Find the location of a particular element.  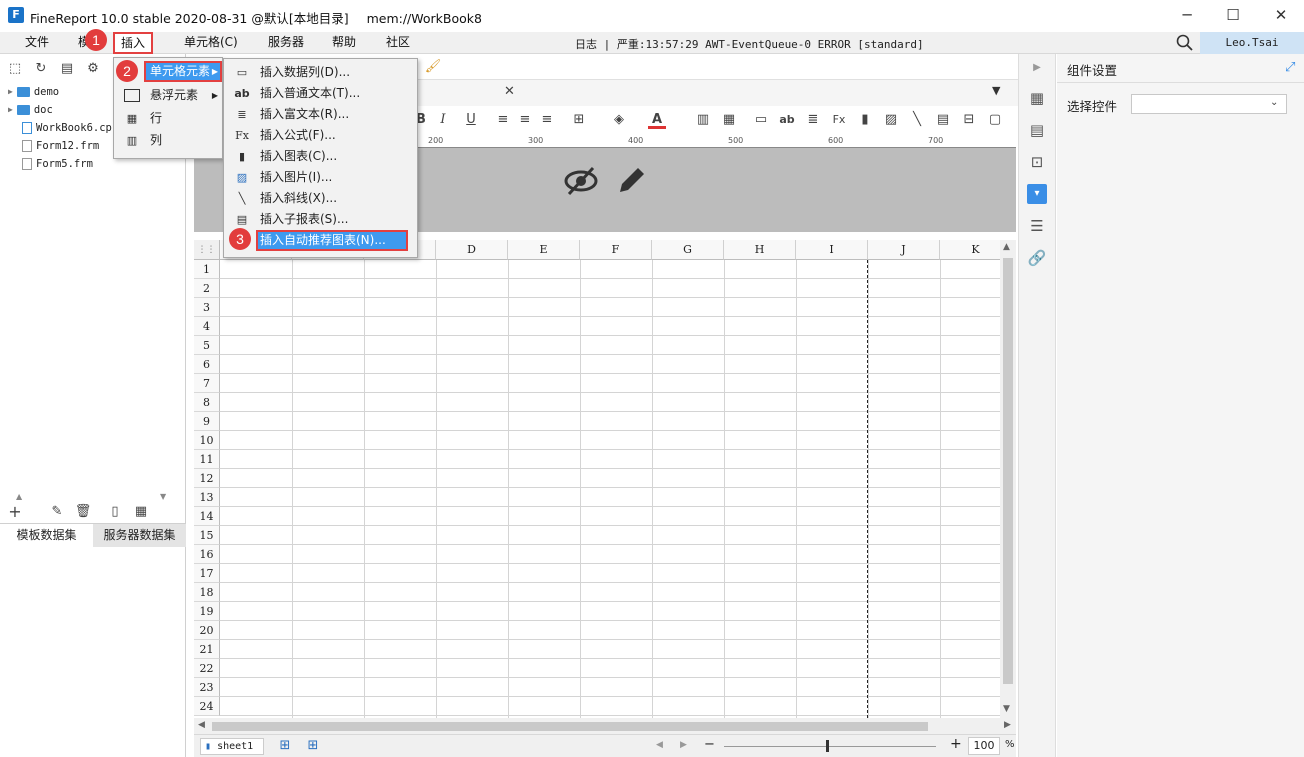

row-header: 3 is located at coordinates (207, 307).